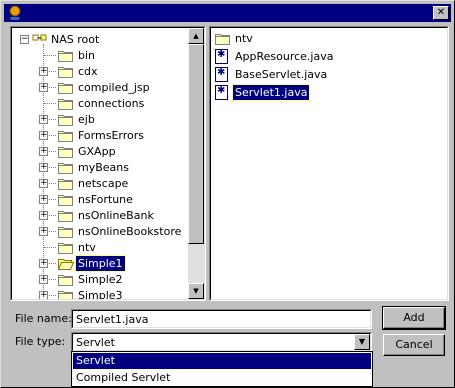 The width and height of the screenshot is (455, 388). Describe the element at coordinates (222, 378) in the screenshot. I see `file-type-option: Compiled Servlet` at that location.